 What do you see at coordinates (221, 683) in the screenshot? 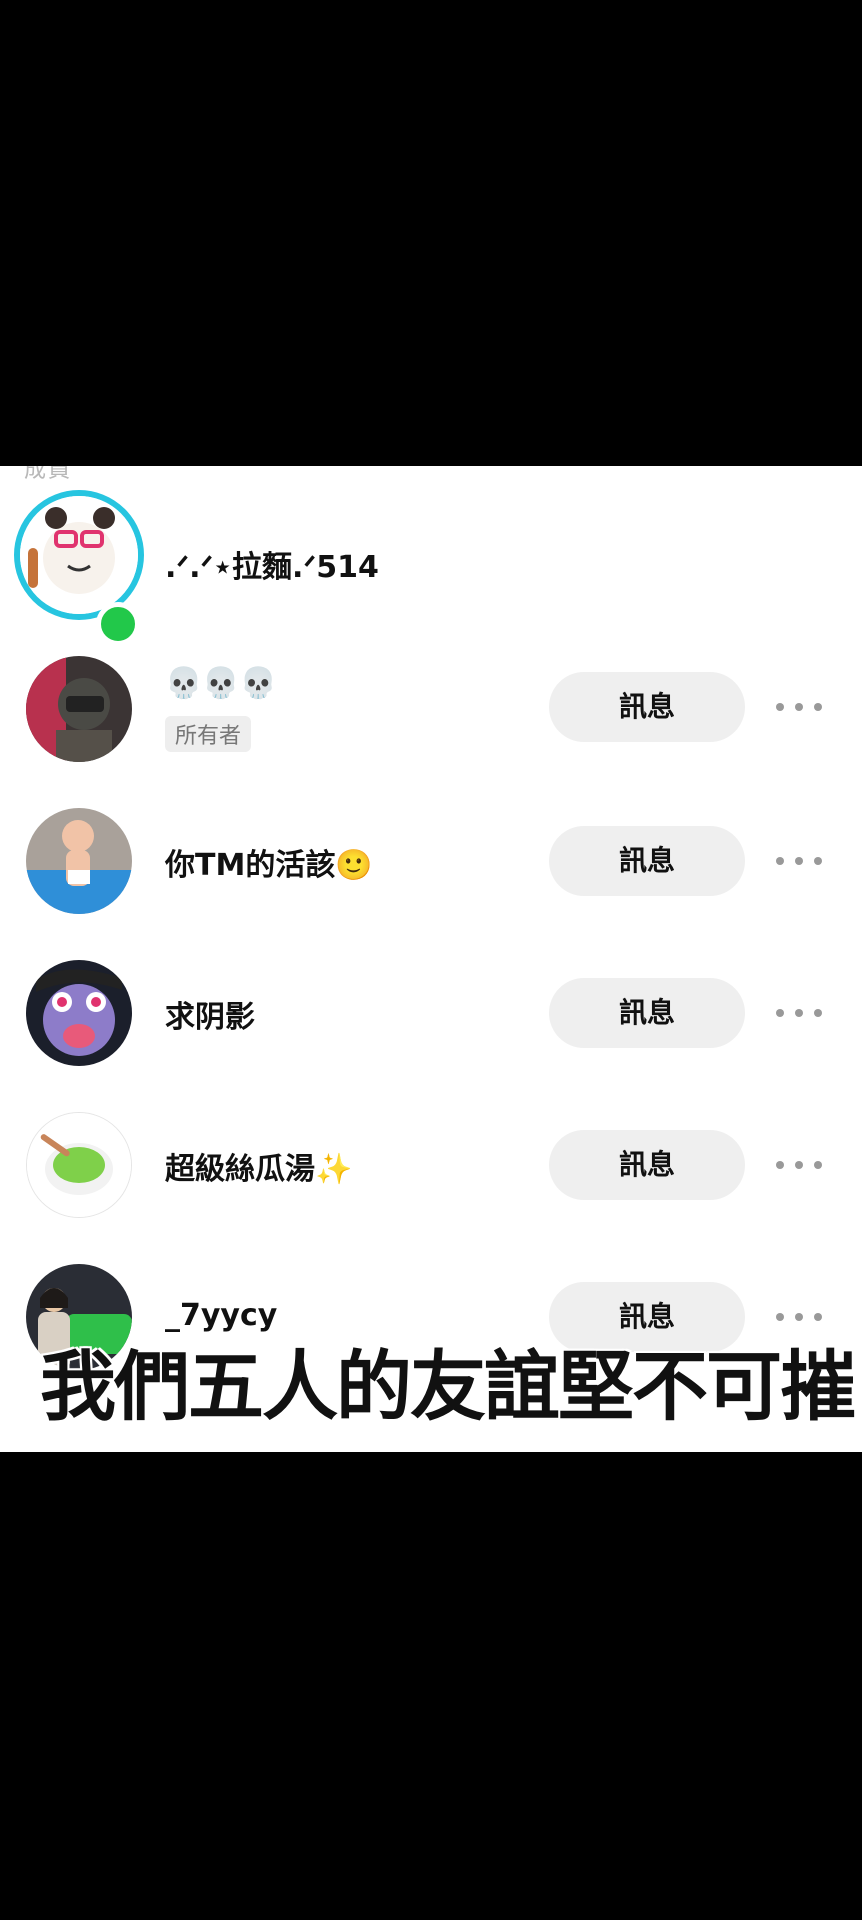
I see `member-name: 💀💀💀` at bounding box center [221, 683].